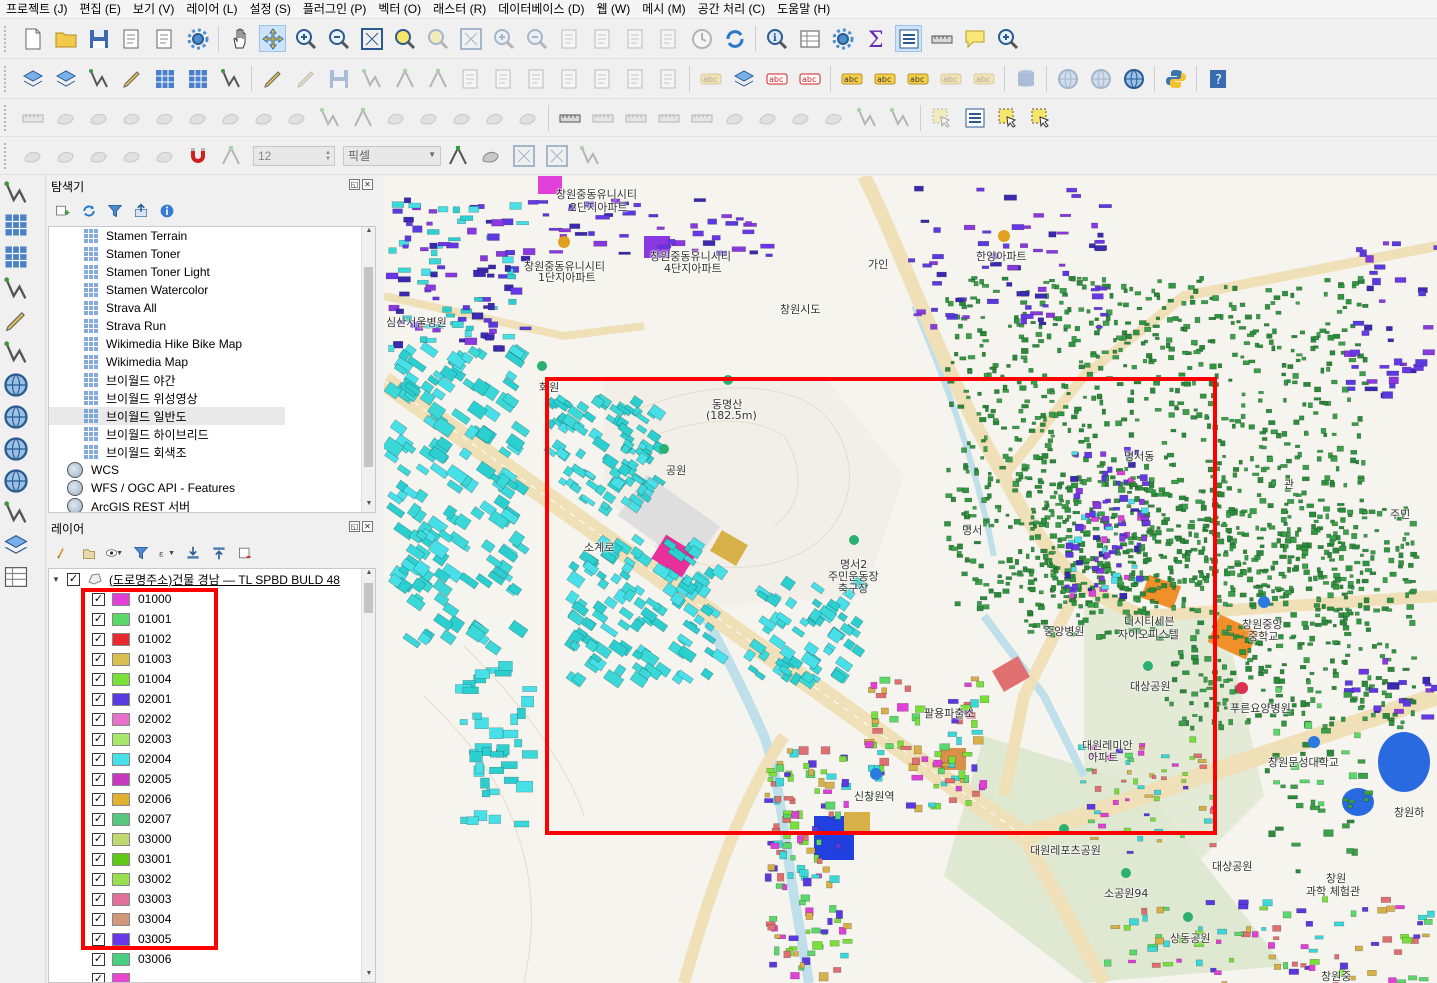  I want to click on zoomfull-tool-icon, so click(556, 155).